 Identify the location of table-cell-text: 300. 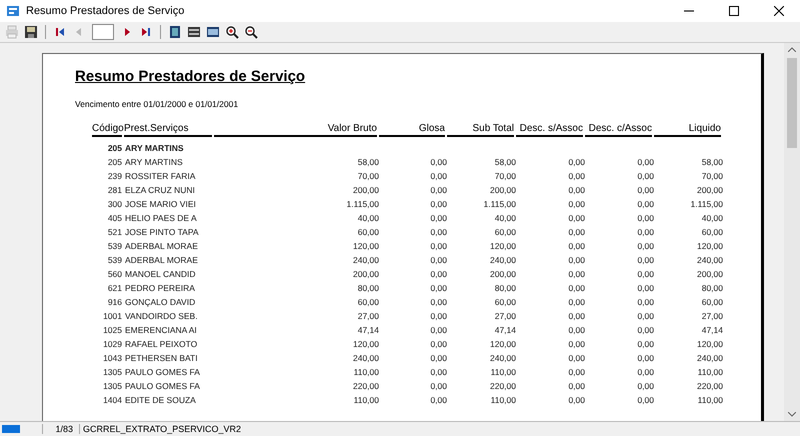
(114, 204).